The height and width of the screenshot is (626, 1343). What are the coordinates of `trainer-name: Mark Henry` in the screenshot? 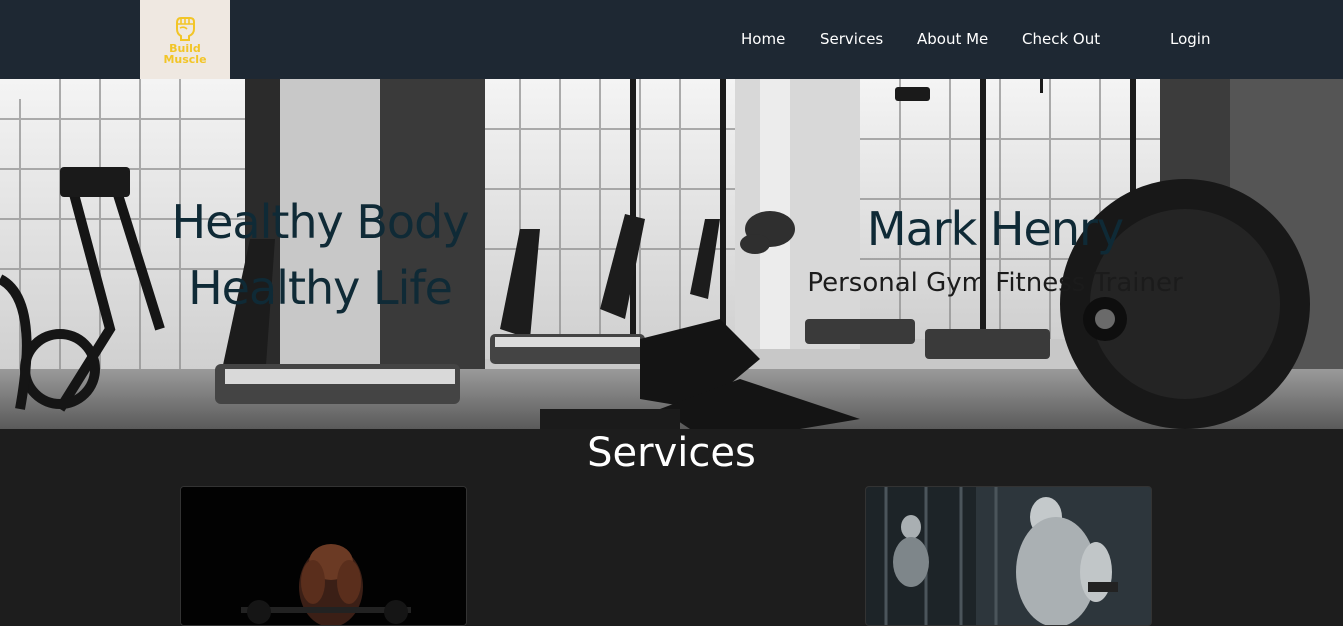 It's located at (995, 229).